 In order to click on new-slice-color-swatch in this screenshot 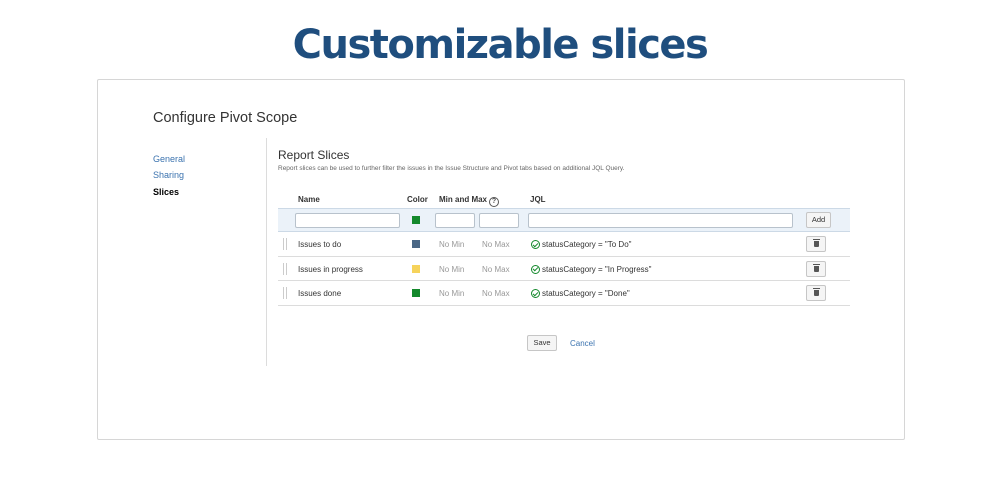, I will do `click(416, 220)`.